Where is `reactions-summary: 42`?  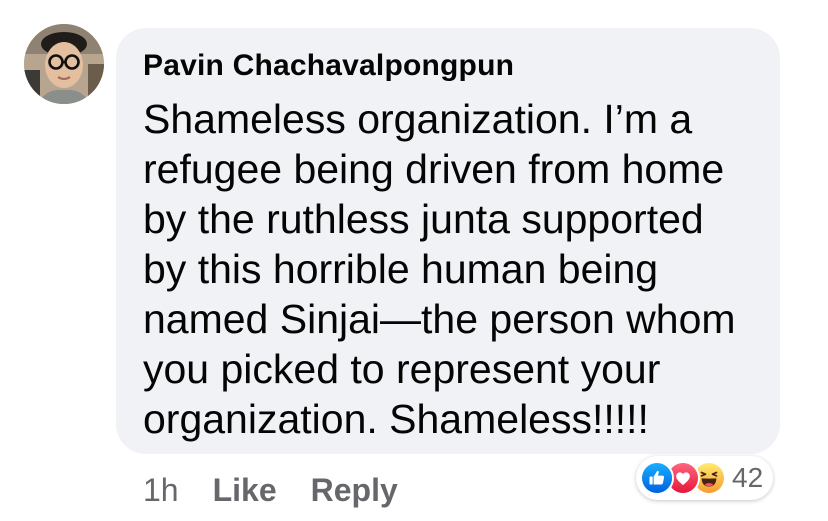 reactions-summary: 42 is located at coordinates (705, 478).